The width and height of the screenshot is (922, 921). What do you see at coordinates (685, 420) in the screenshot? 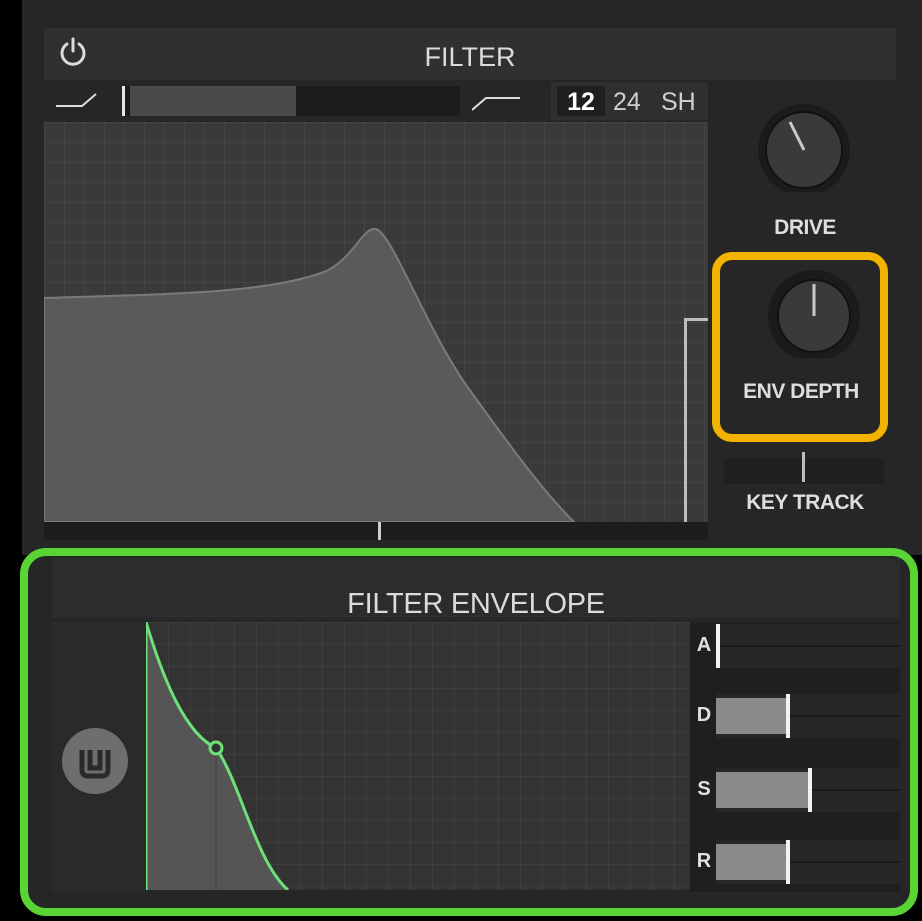
I see `resonance-slider` at bounding box center [685, 420].